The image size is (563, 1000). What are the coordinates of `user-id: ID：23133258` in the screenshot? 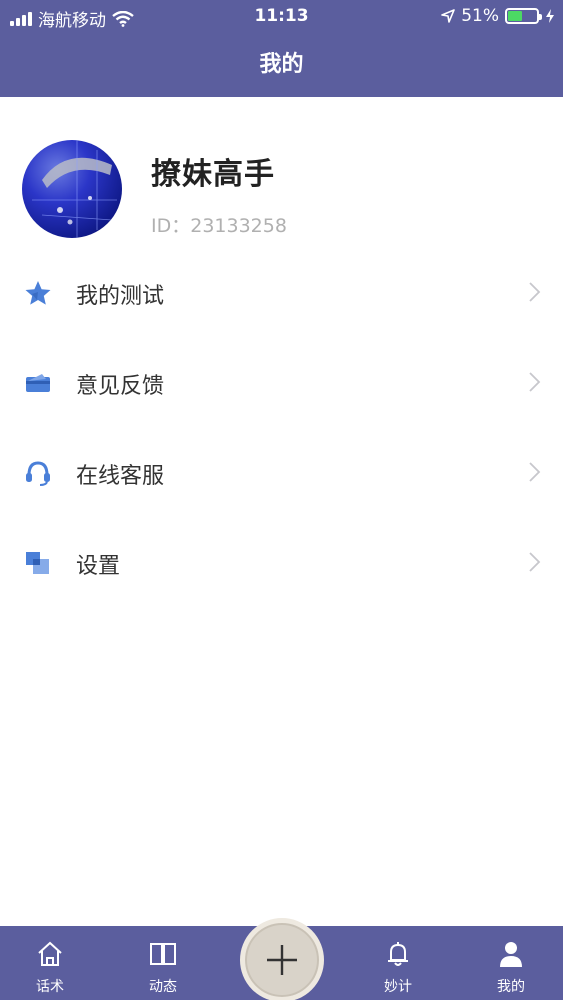 It's located at (219, 226).